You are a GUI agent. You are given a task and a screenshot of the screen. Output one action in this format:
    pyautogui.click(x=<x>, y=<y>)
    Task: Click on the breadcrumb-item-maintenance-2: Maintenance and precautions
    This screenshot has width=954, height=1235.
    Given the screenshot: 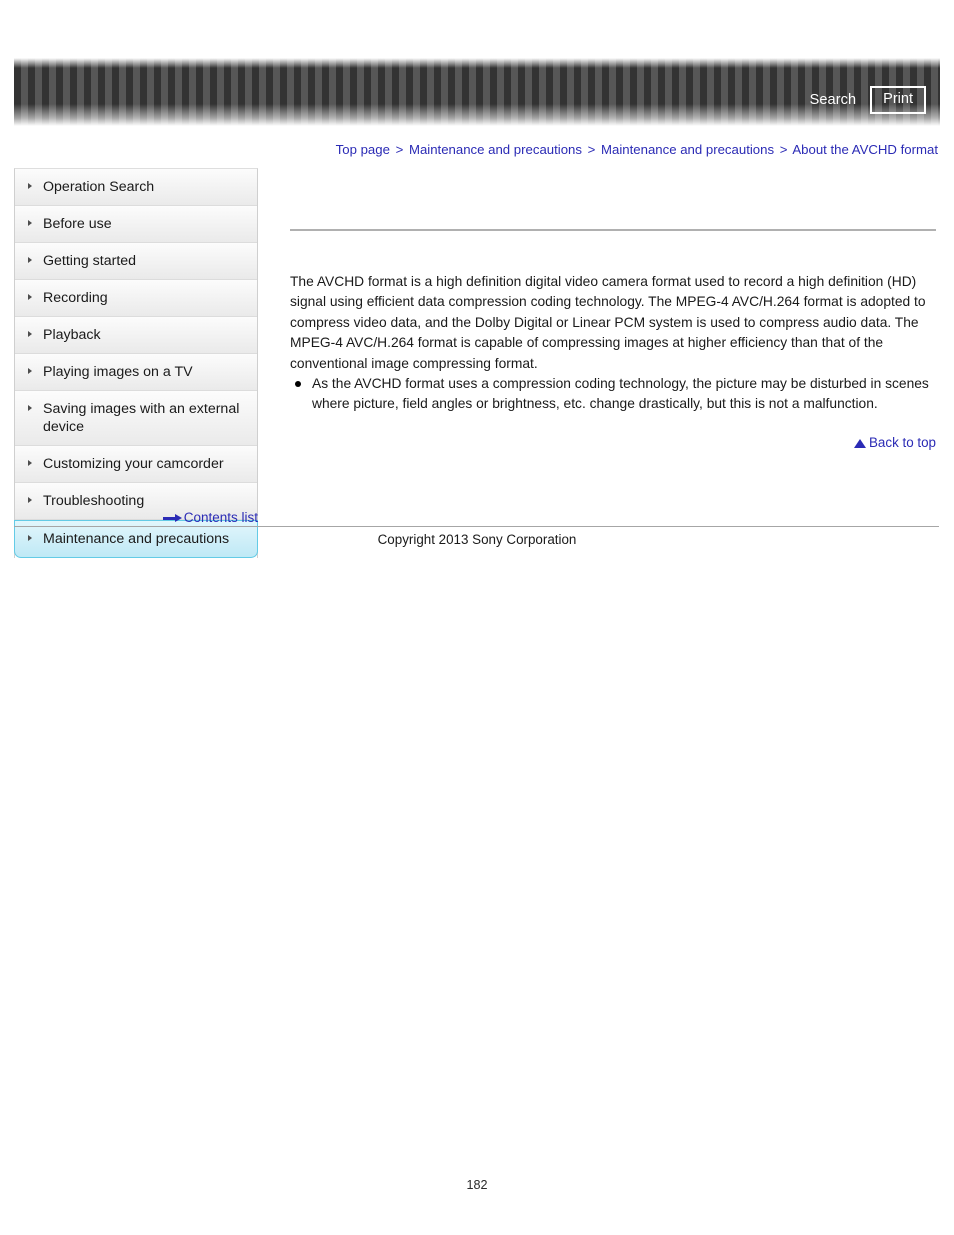 What is the action you would take?
    pyautogui.click(x=687, y=149)
    